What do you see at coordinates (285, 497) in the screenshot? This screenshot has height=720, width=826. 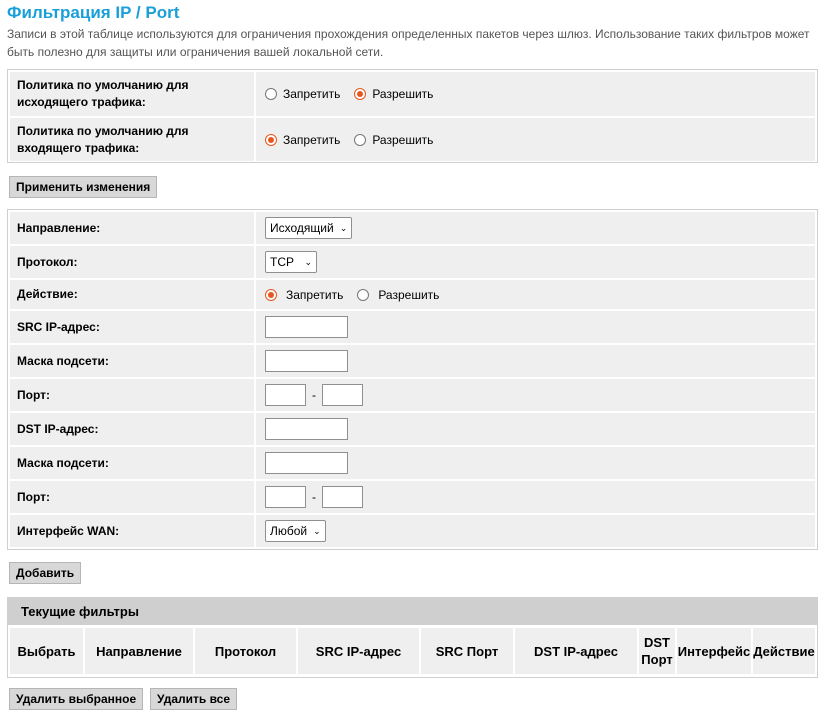 I see `dst-port-start-input` at bounding box center [285, 497].